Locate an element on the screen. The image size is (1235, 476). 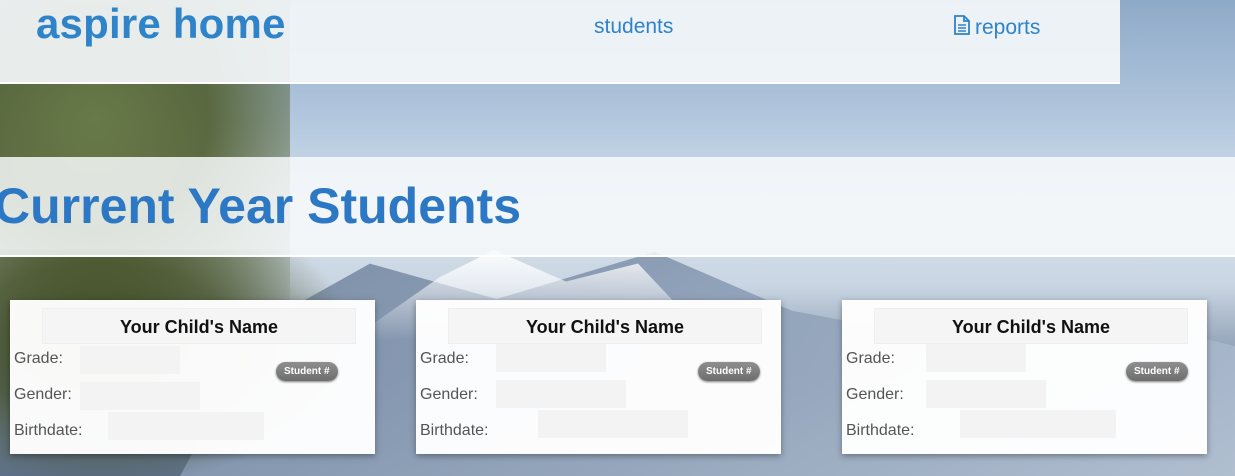
nav-students-link: students is located at coordinates (633, 27).